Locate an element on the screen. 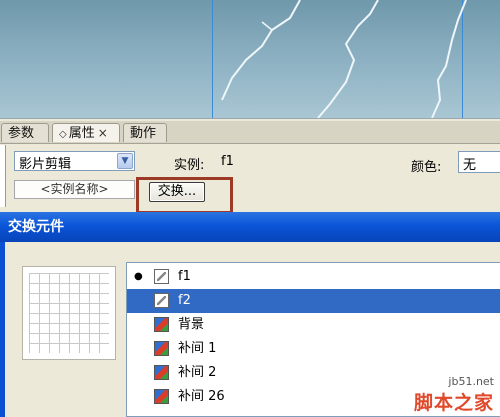  tab-label: 参数 is located at coordinates (21, 133).